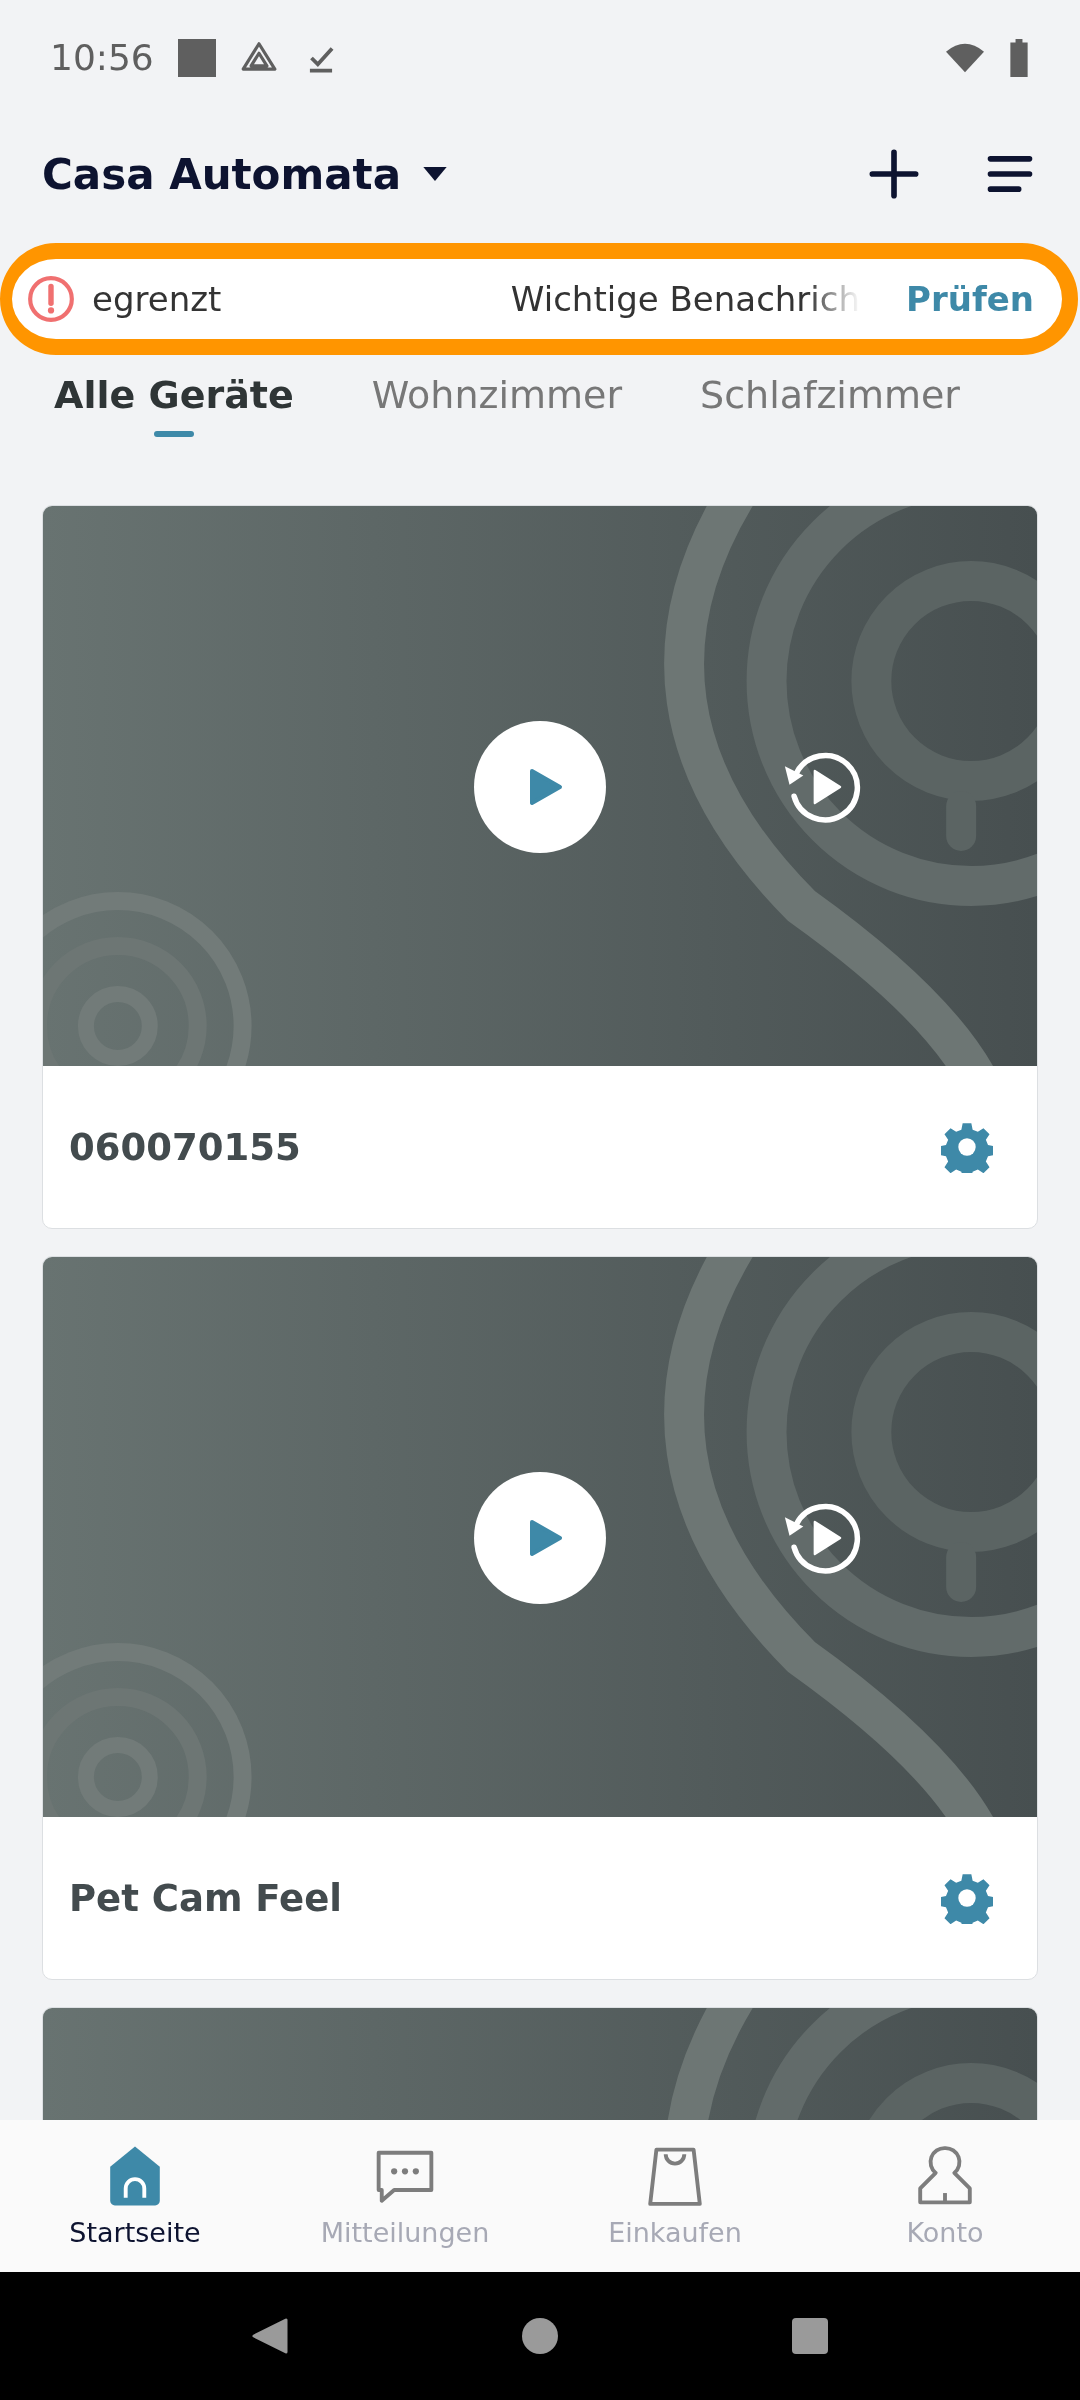 This screenshot has height=2400, width=1080. Describe the element at coordinates (270, 2336) in the screenshot. I see `back-icon` at that location.